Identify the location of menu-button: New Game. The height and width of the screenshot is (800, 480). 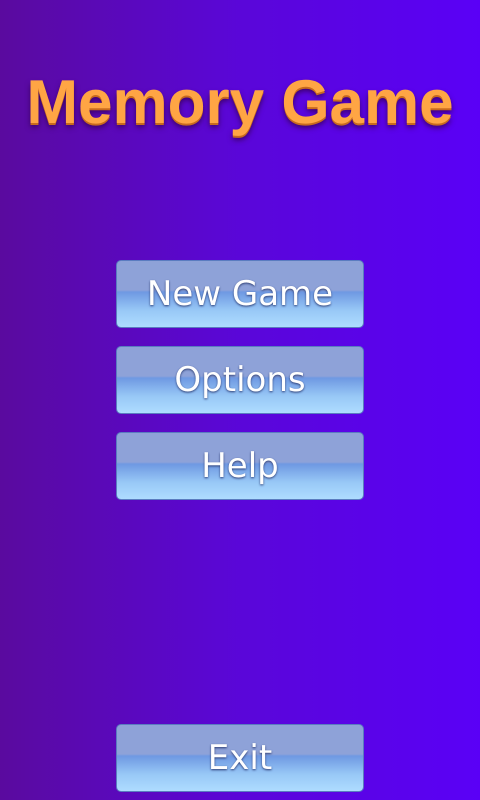
(240, 294).